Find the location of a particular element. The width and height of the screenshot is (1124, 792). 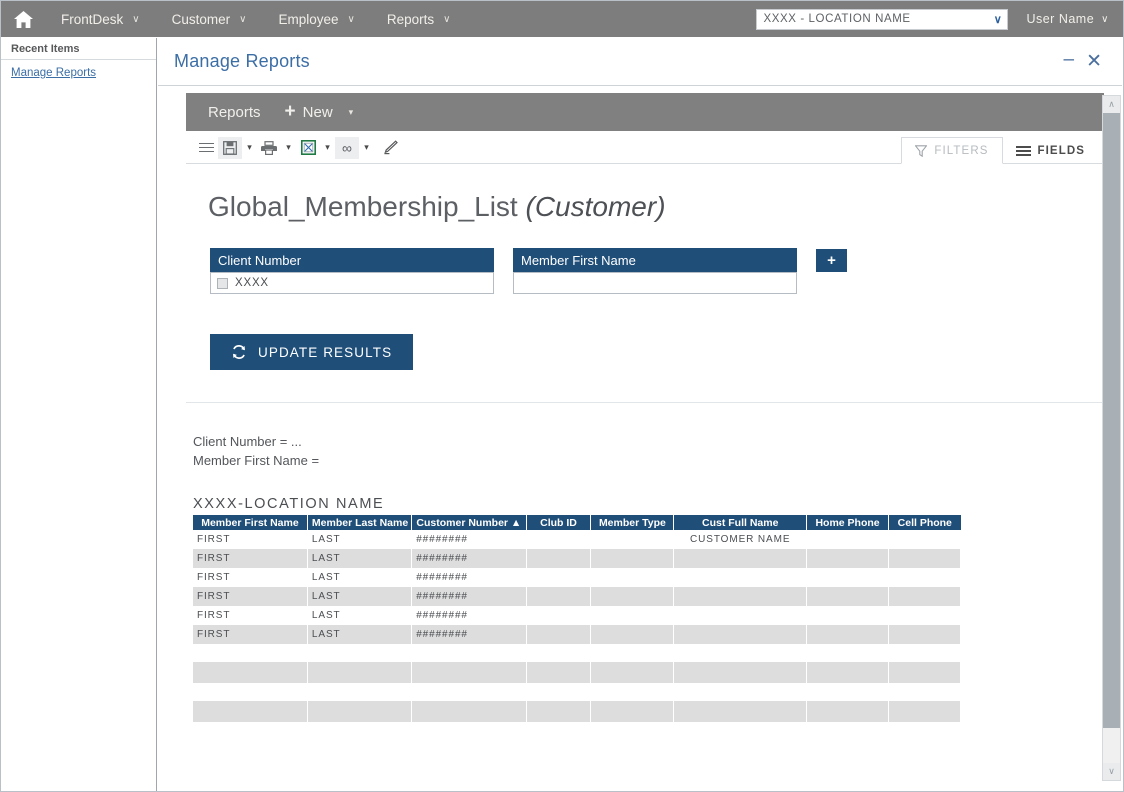

close-button: ✕ is located at coordinates (1094, 61).